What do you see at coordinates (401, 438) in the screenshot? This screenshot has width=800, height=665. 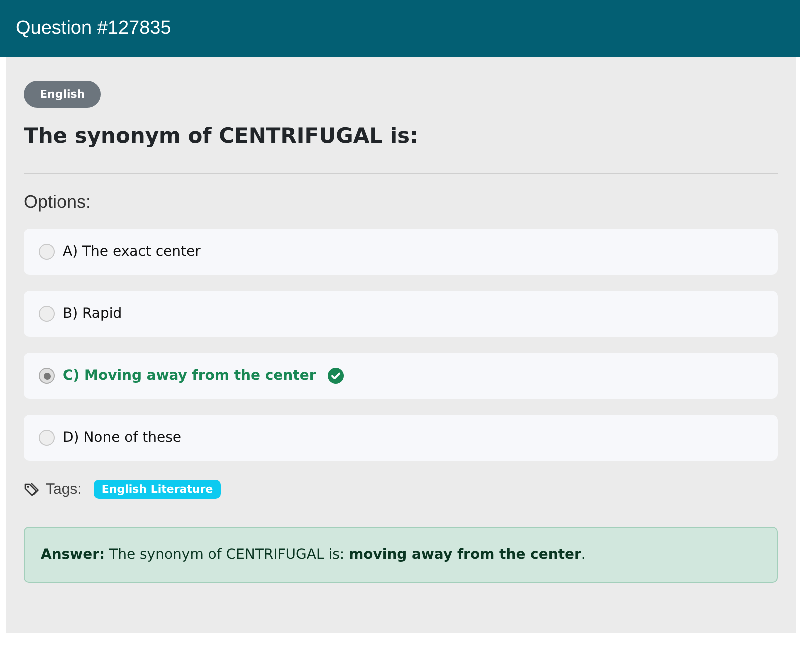 I see `option-item: D) None of these` at bounding box center [401, 438].